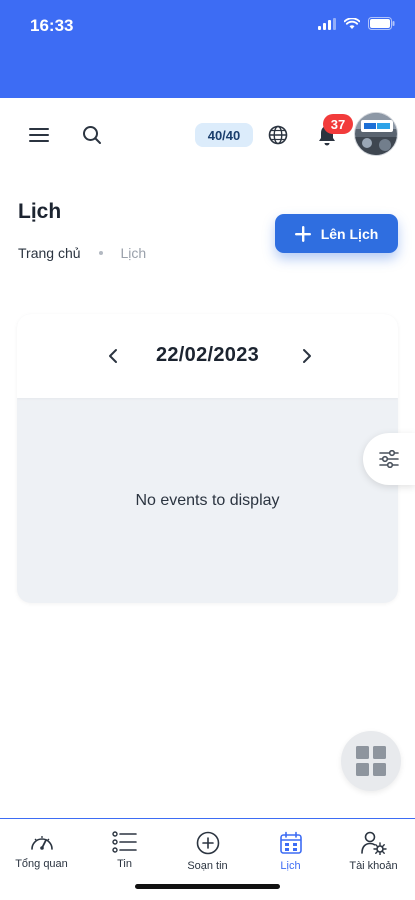 This screenshot has height=900, width=415. I want to click on notification-badge: 37, so click(338, 124).